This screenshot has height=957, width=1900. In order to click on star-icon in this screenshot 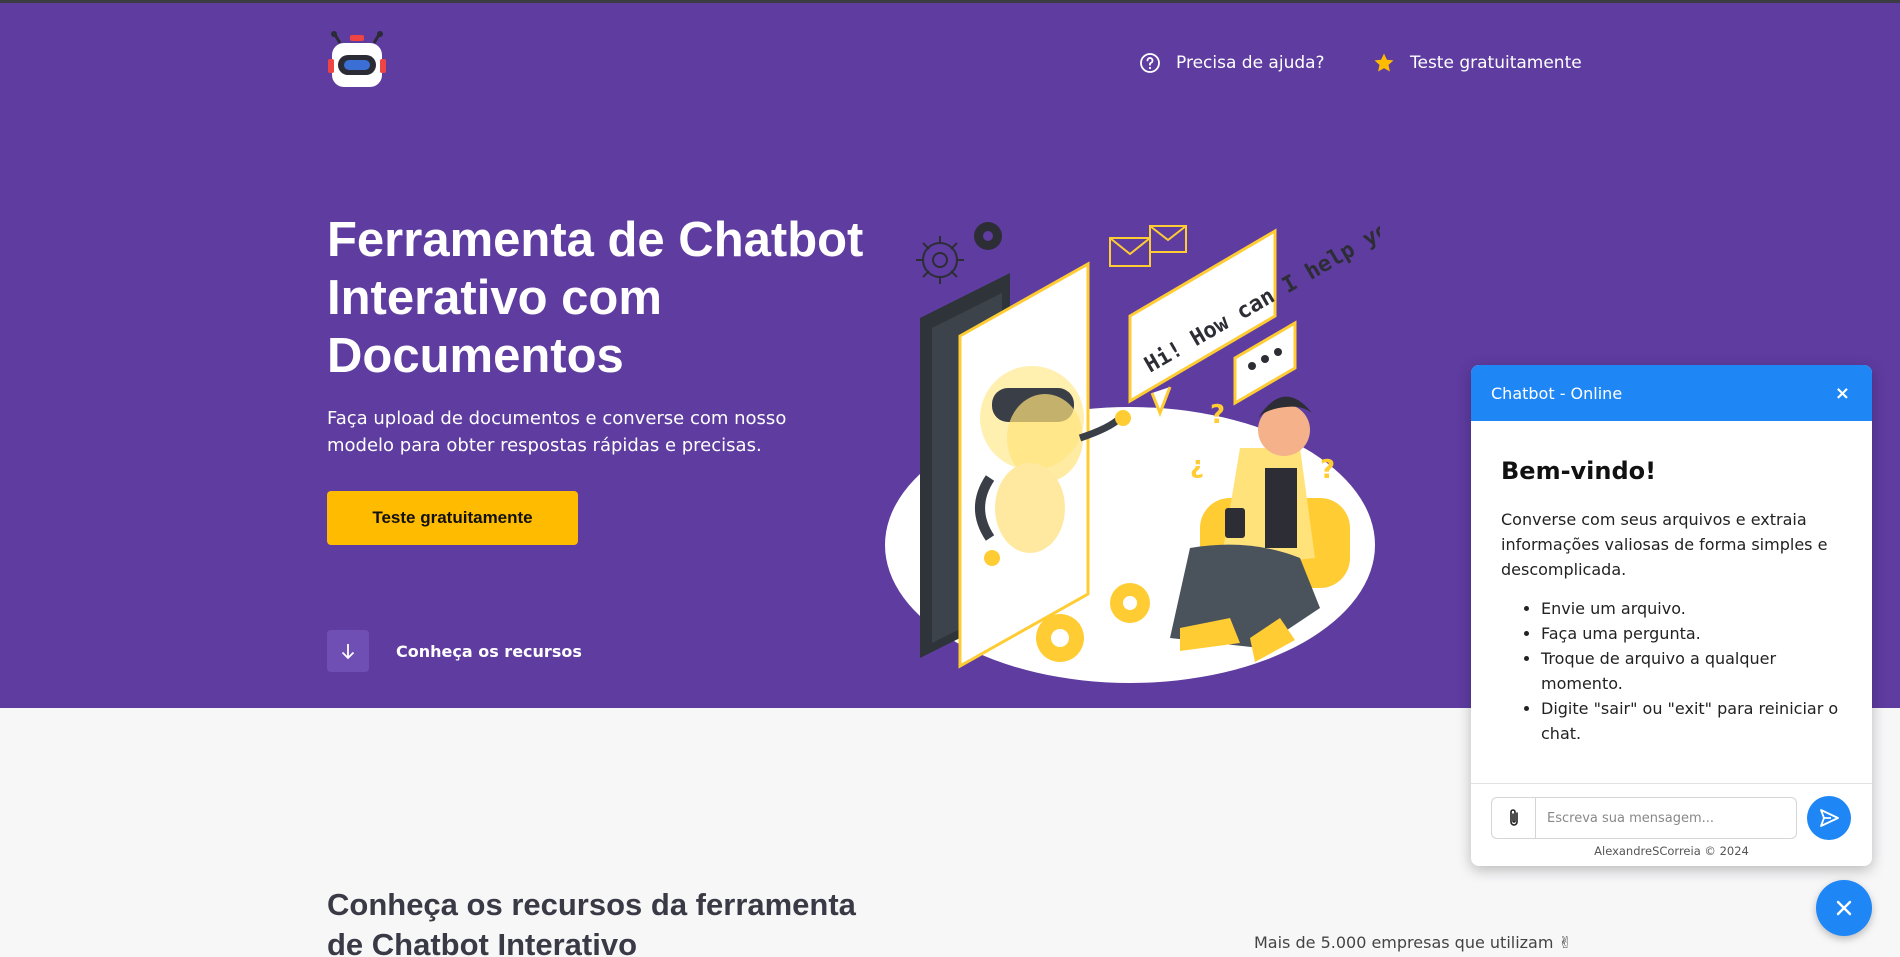, I will do `click(1384, 62)`.